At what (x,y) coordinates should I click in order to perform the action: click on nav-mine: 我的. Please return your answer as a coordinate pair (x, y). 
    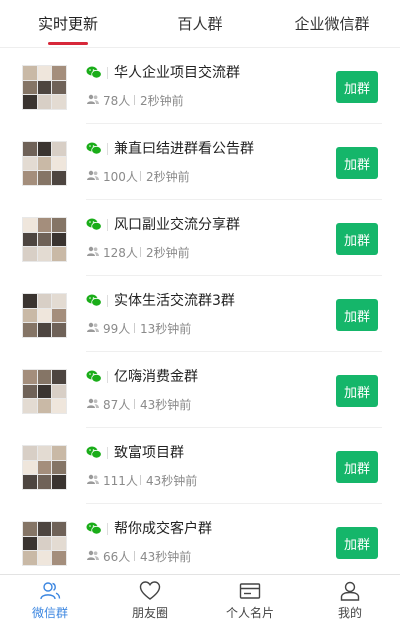
    Looking at the image, I should click on (350, 599).